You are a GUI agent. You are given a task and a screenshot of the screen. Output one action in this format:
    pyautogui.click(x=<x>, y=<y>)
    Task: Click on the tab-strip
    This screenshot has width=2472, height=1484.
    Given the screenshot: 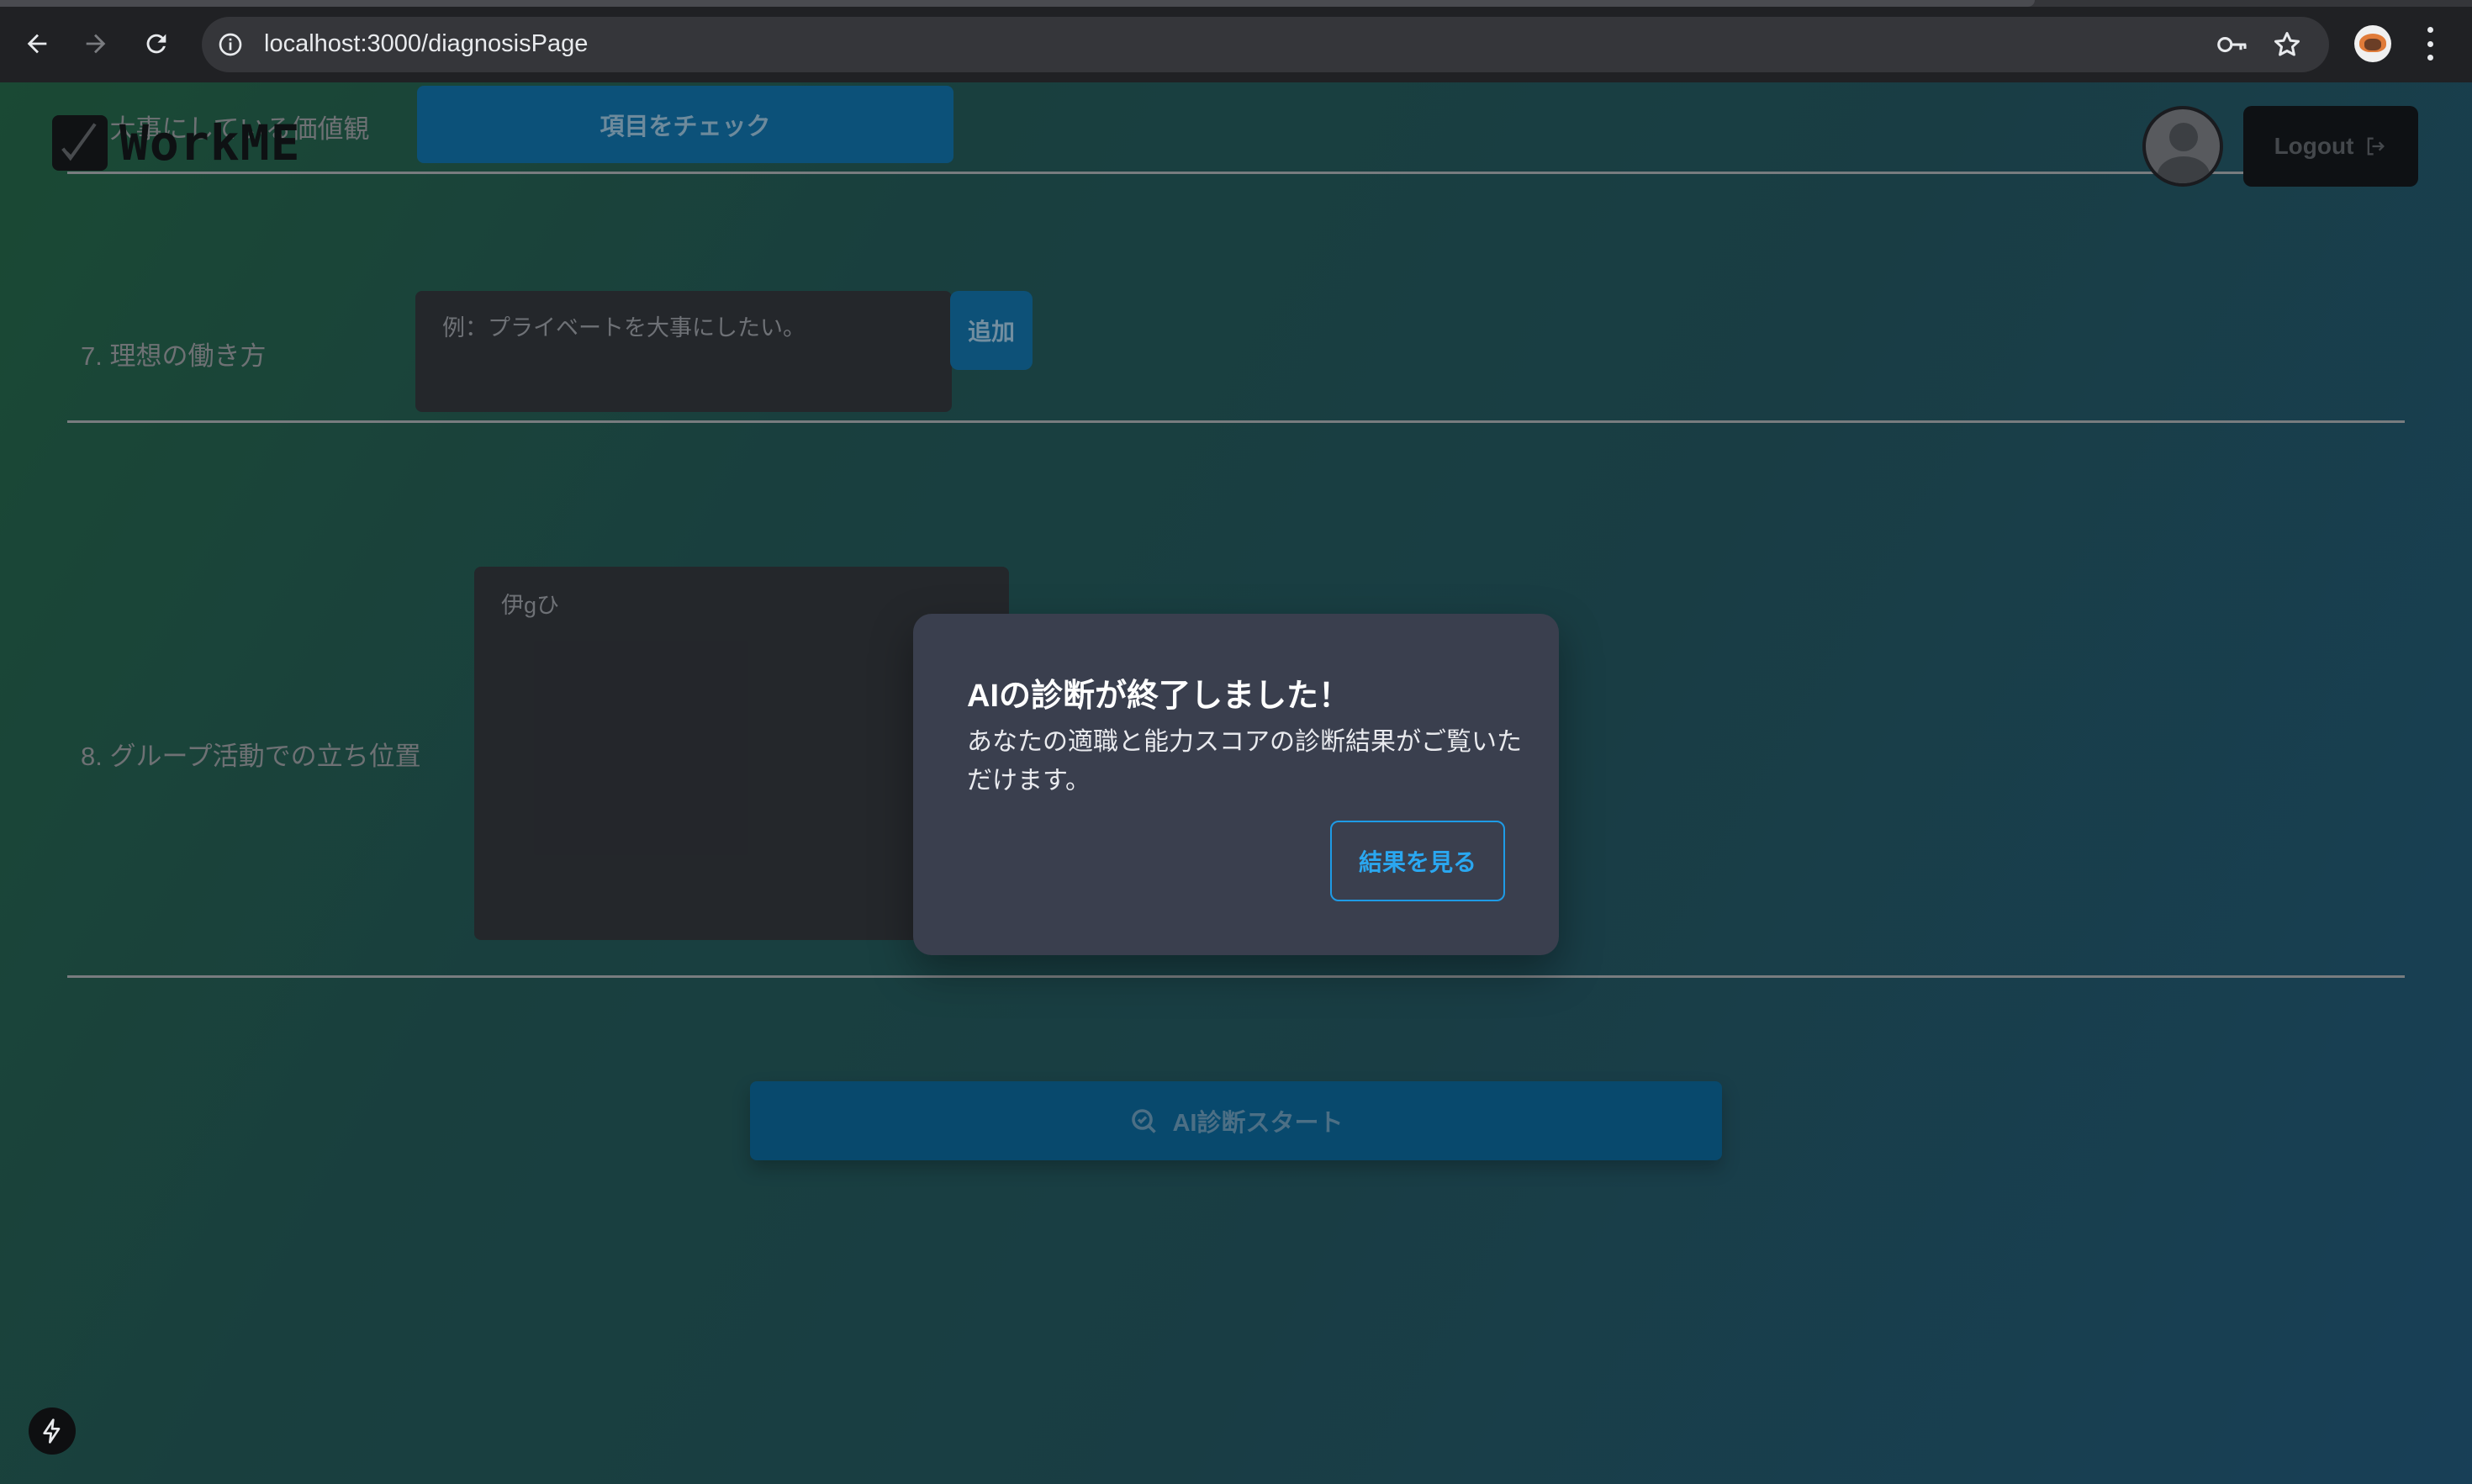 What is the action you would take?
    pyautogui.click(x=1236, y=4)
    